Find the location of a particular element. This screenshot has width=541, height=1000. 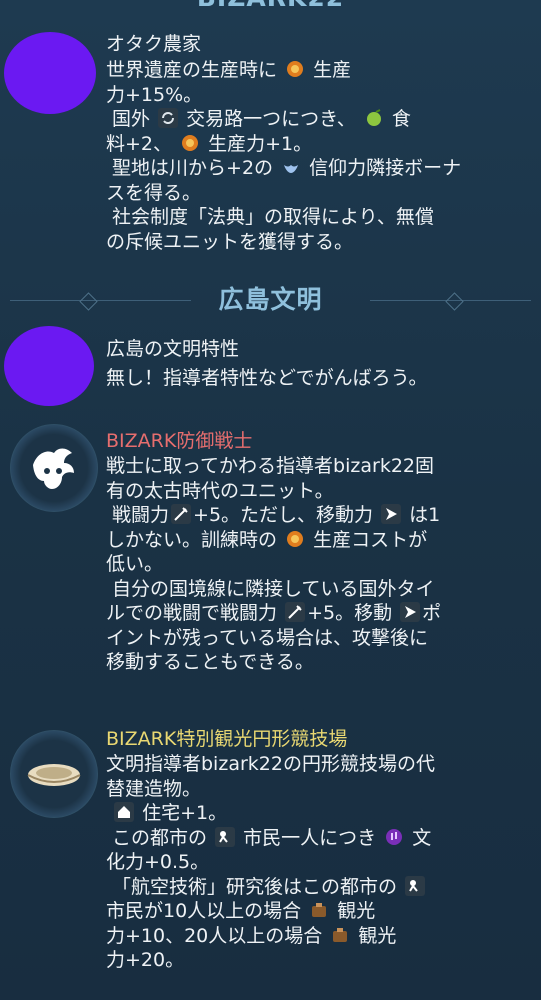

faith-icon is located at coordinates (291, 167).